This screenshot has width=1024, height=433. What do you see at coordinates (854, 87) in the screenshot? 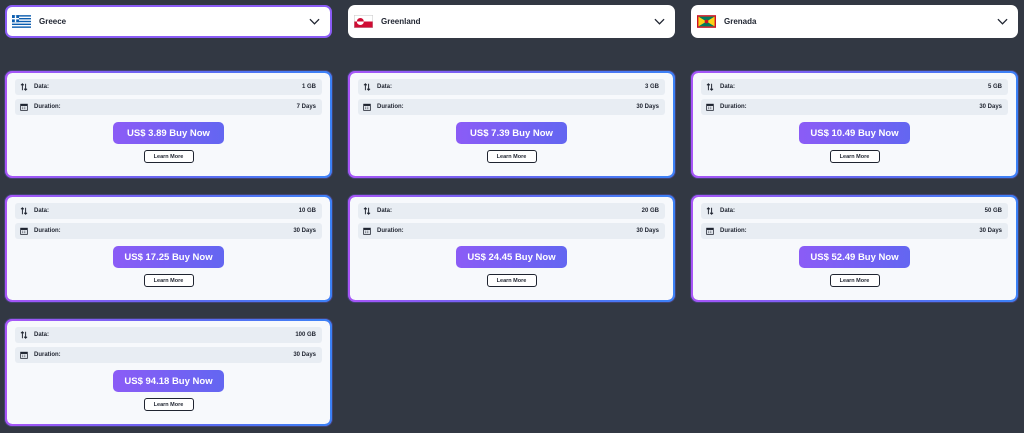
I see `data-row: Data: 5 GB` at bounding box center [854, 87].